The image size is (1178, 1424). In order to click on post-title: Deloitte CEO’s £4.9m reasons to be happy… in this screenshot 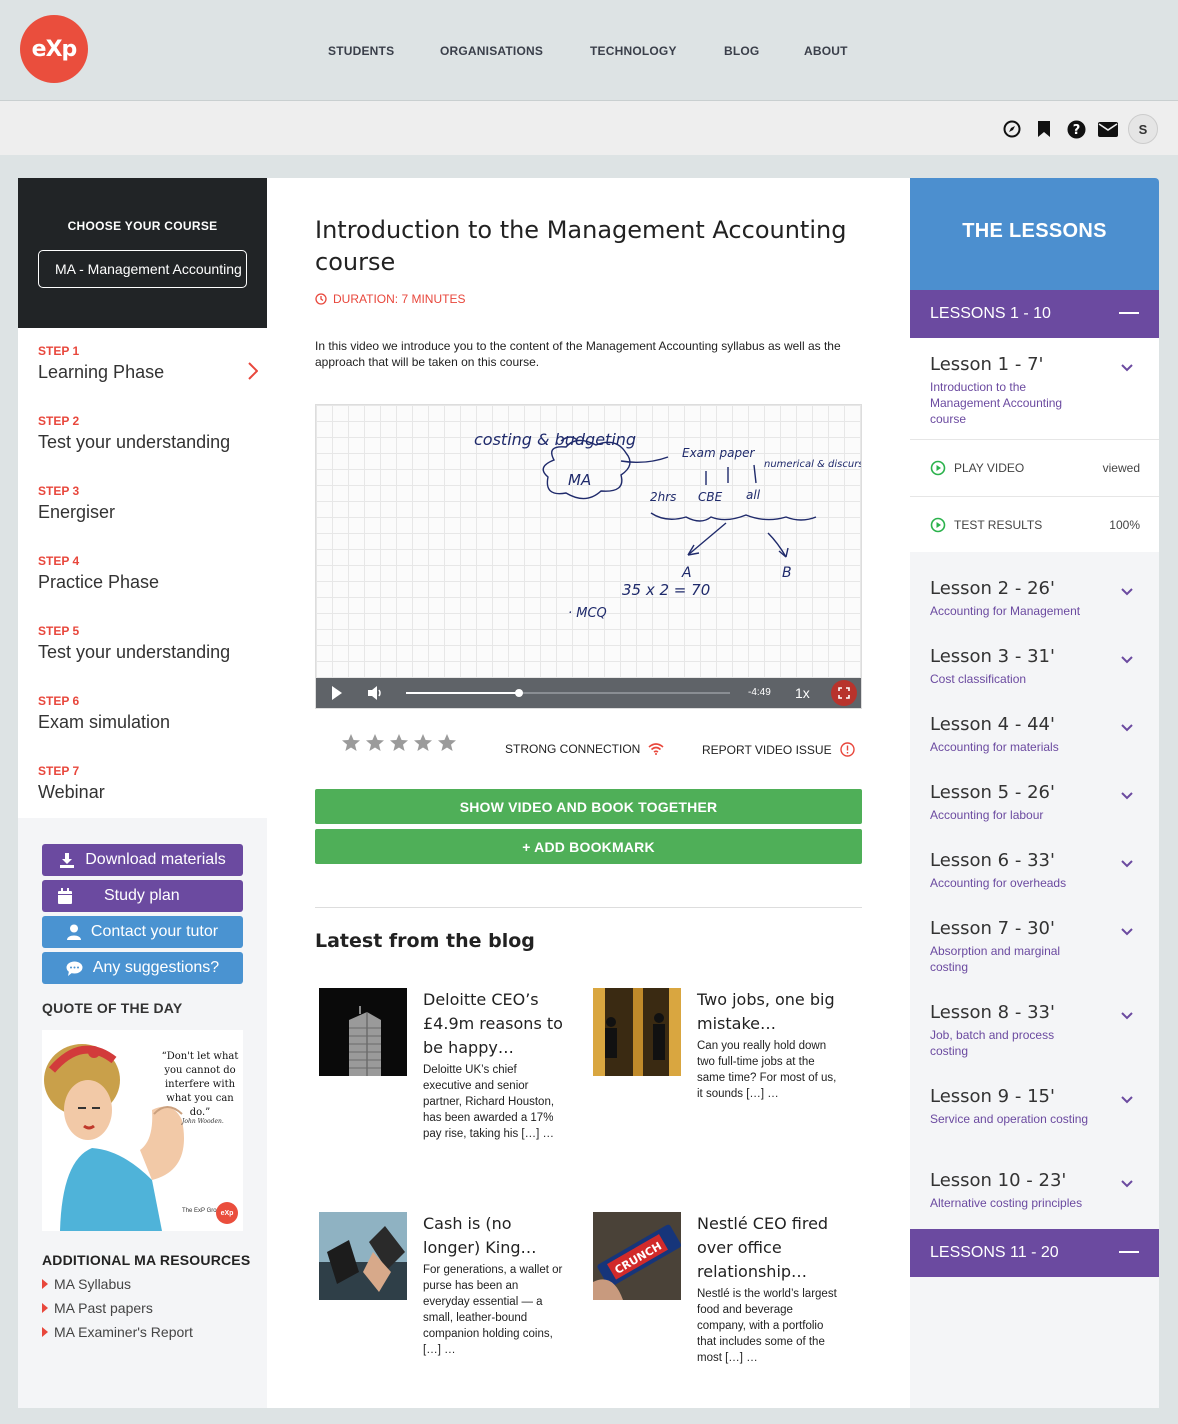, I will do `click(498, 1024)`.